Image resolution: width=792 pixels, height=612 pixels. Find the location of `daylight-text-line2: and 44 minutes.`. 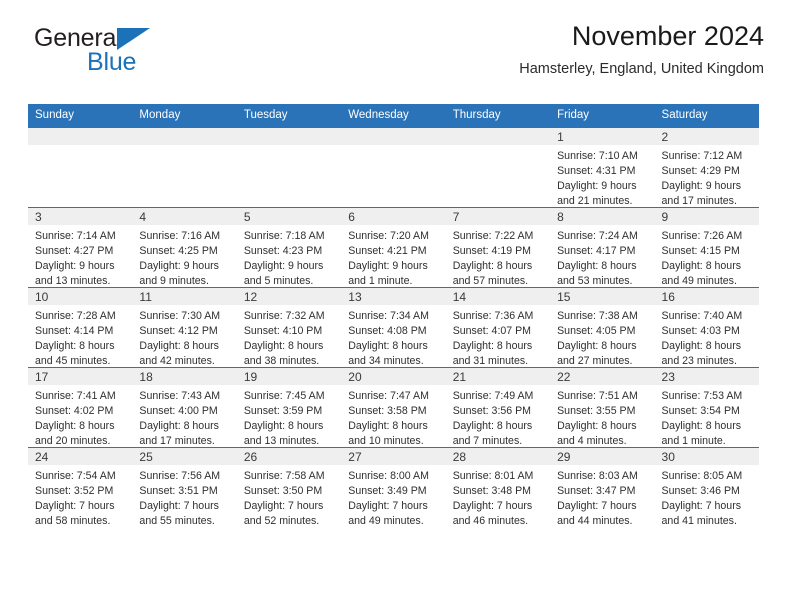

daylight-text-line2: and 44 minutes. is located at coordinates (595, 521).